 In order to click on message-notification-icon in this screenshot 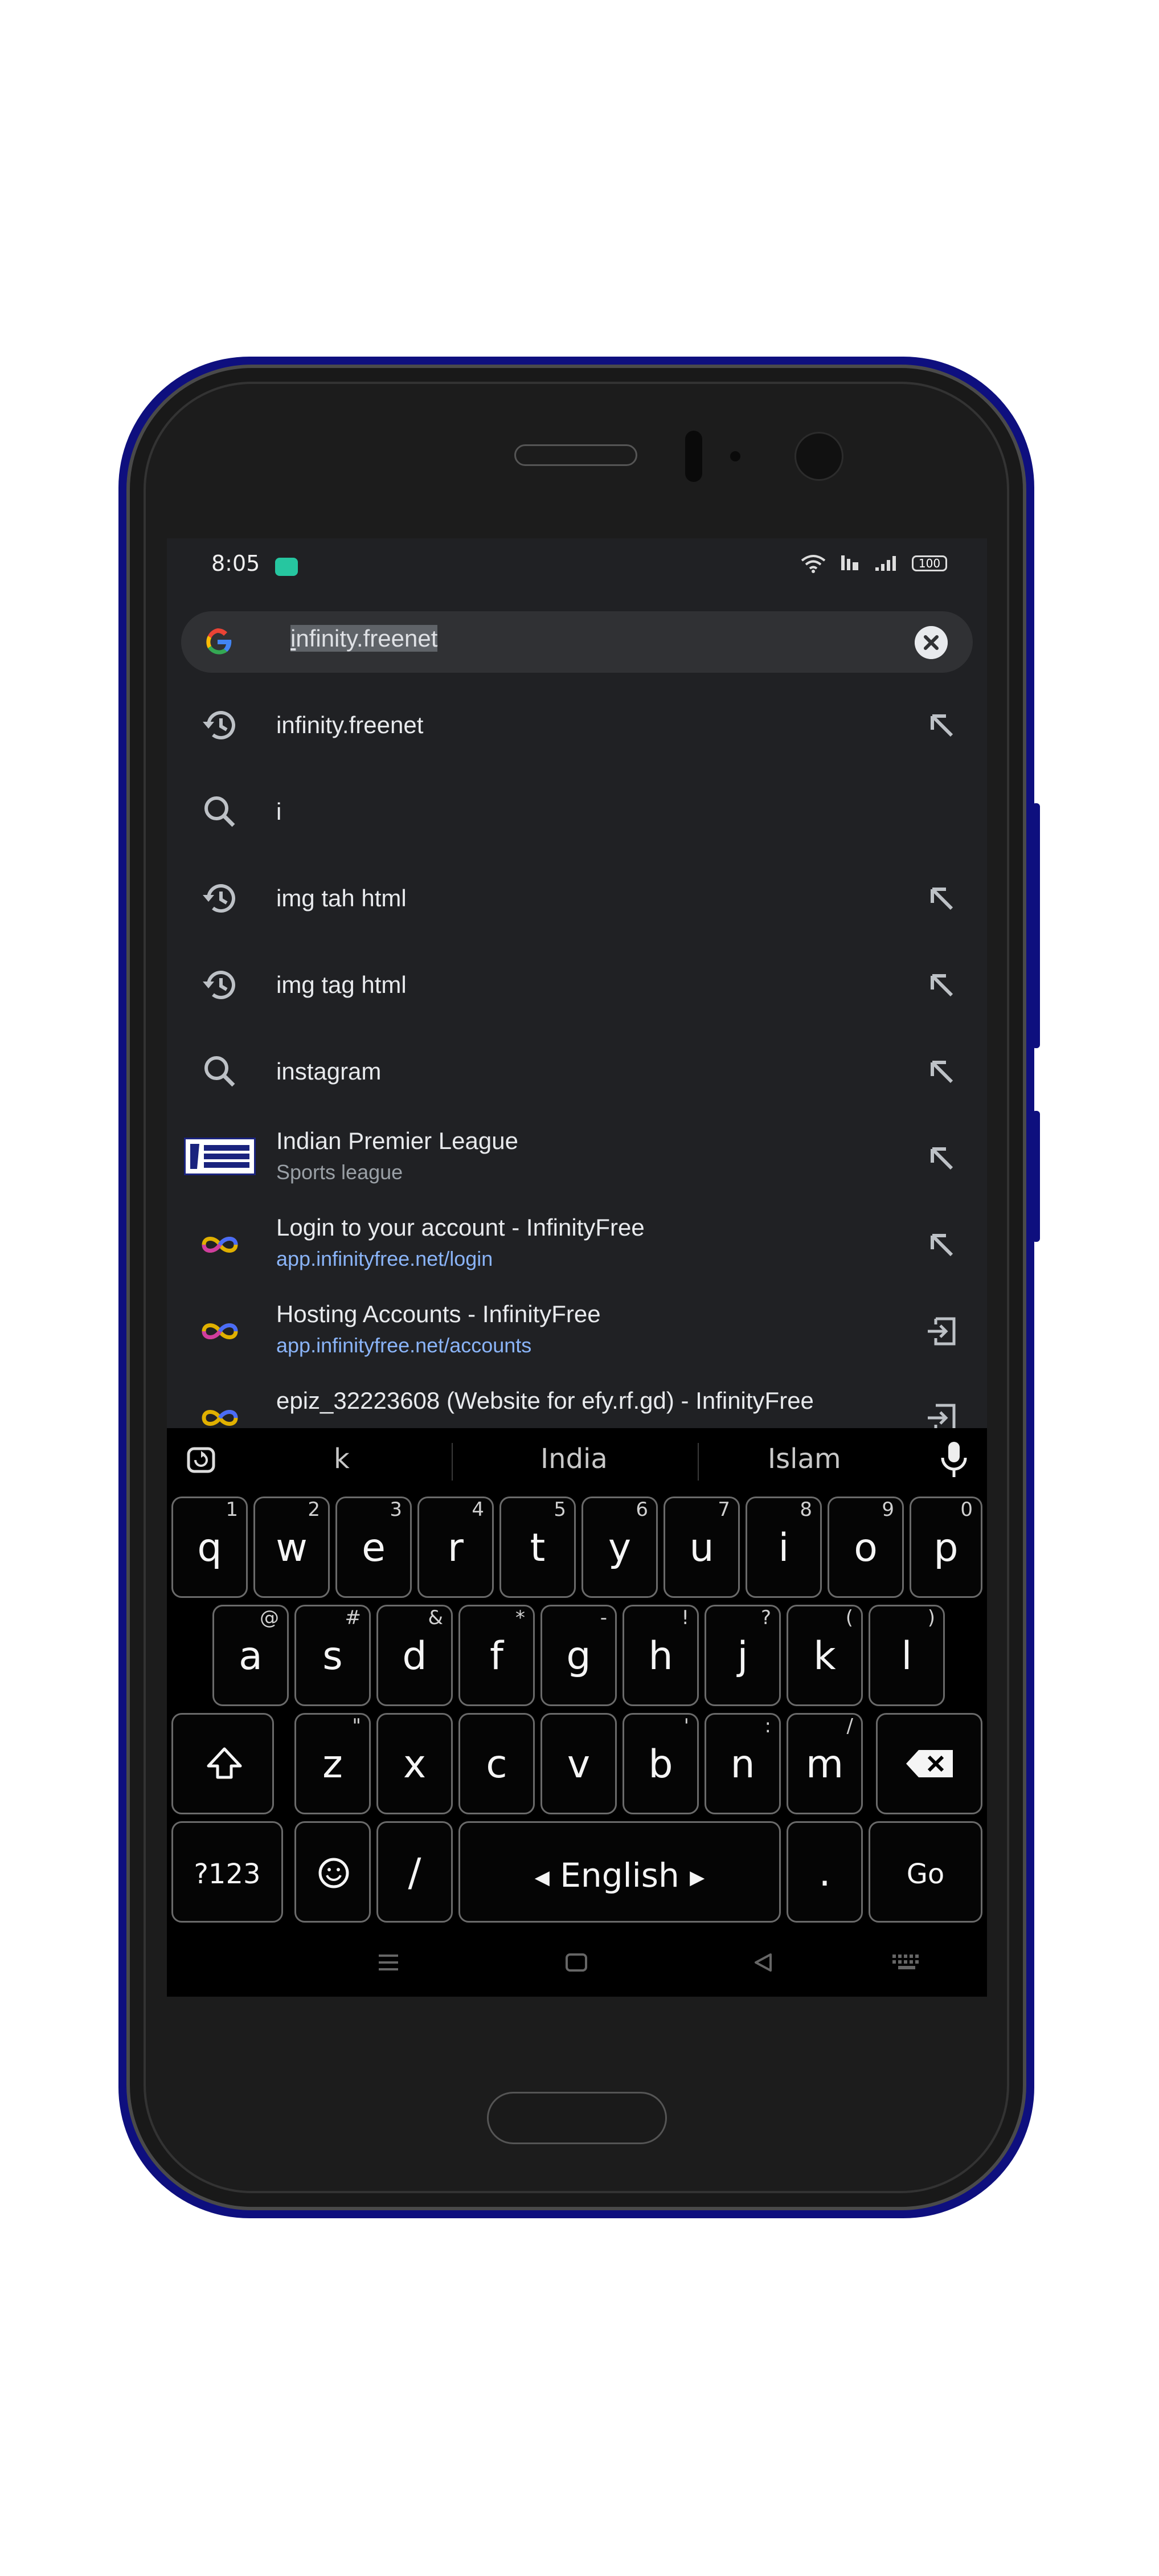, I will do `click(286, 567)`.